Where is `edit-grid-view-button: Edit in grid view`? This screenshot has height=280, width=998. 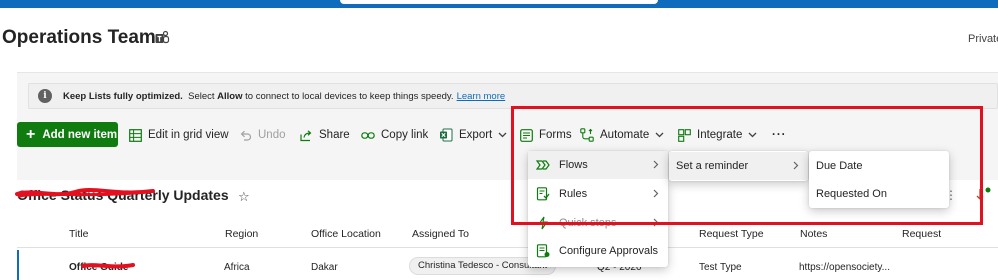
edit-grid-view-button: Edit in grid view is located at coordinates (179, 135).